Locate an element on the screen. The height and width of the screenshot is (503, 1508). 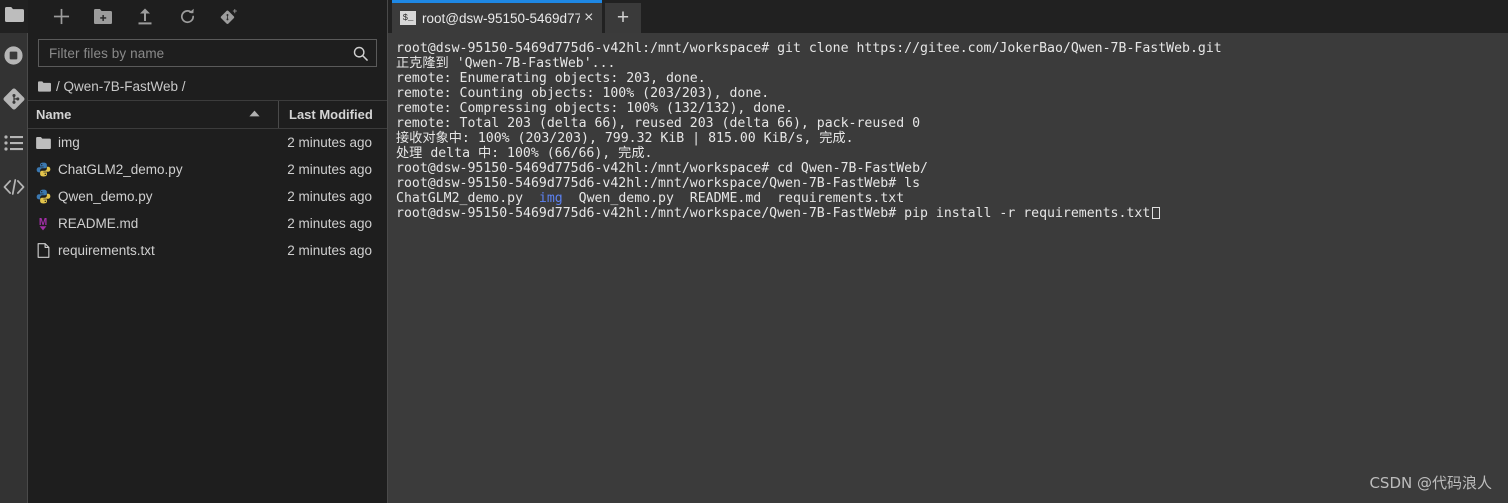
file-name: requirements.txt is located at coordinates (106, 250).